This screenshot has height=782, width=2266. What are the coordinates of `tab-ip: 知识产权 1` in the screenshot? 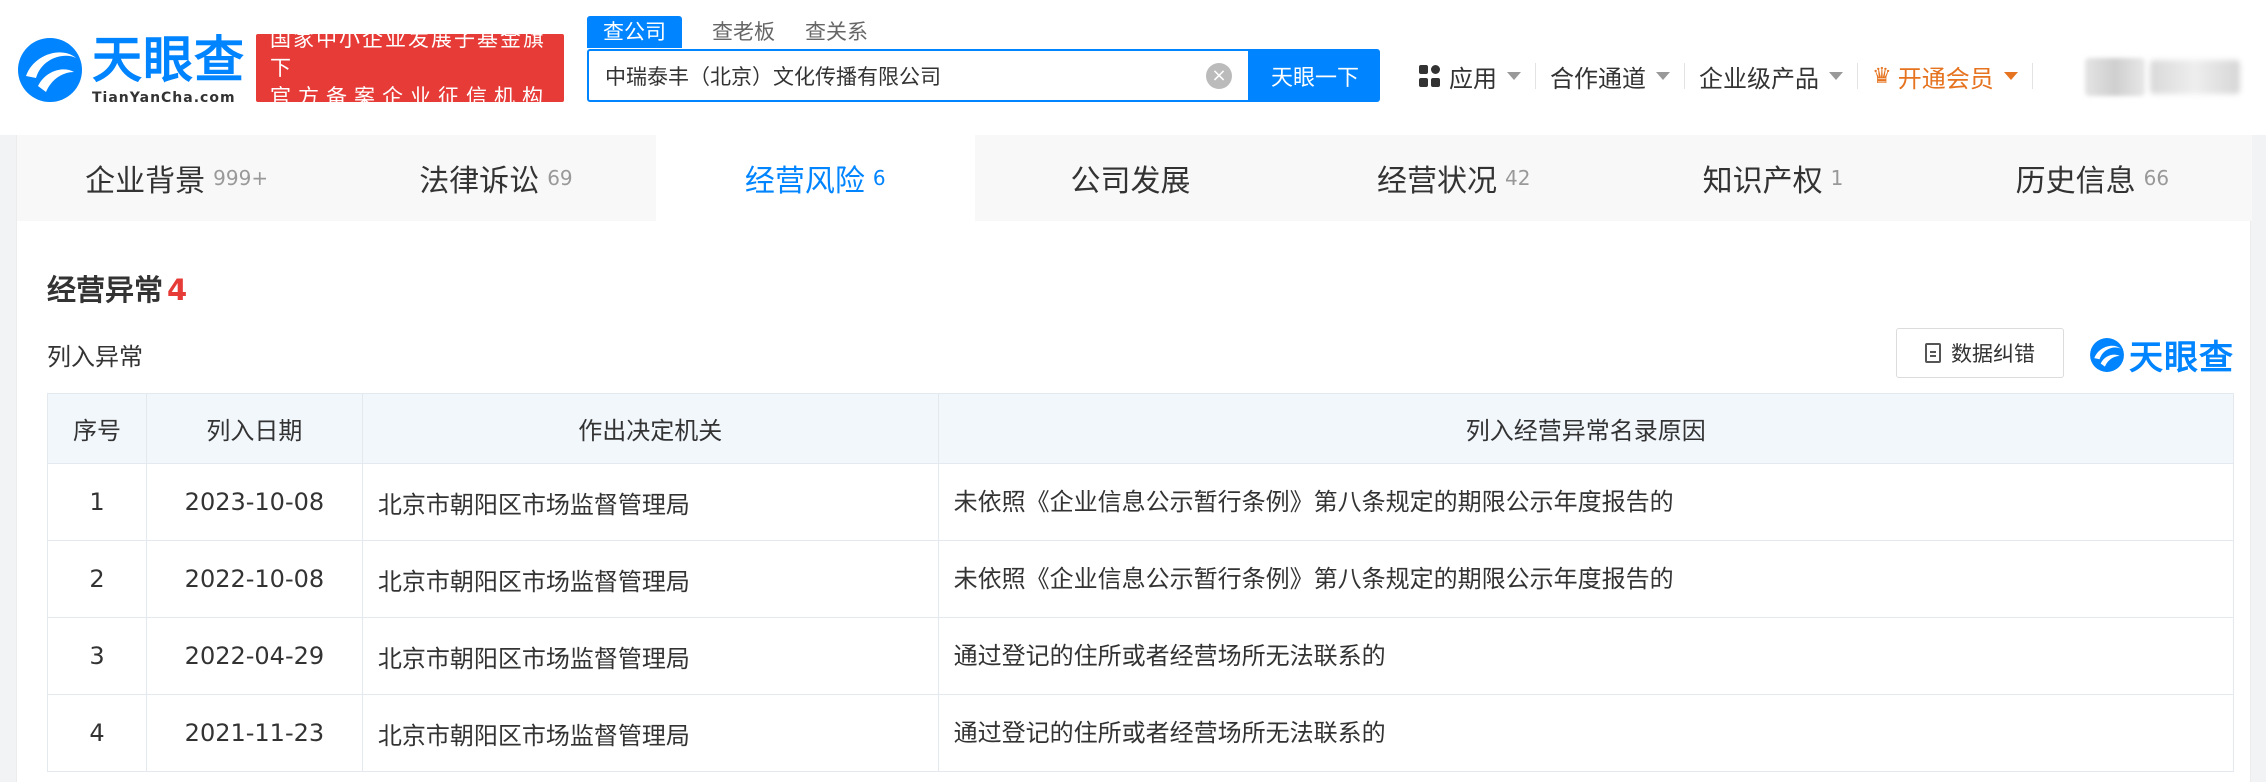 It's located at (1773, 178).